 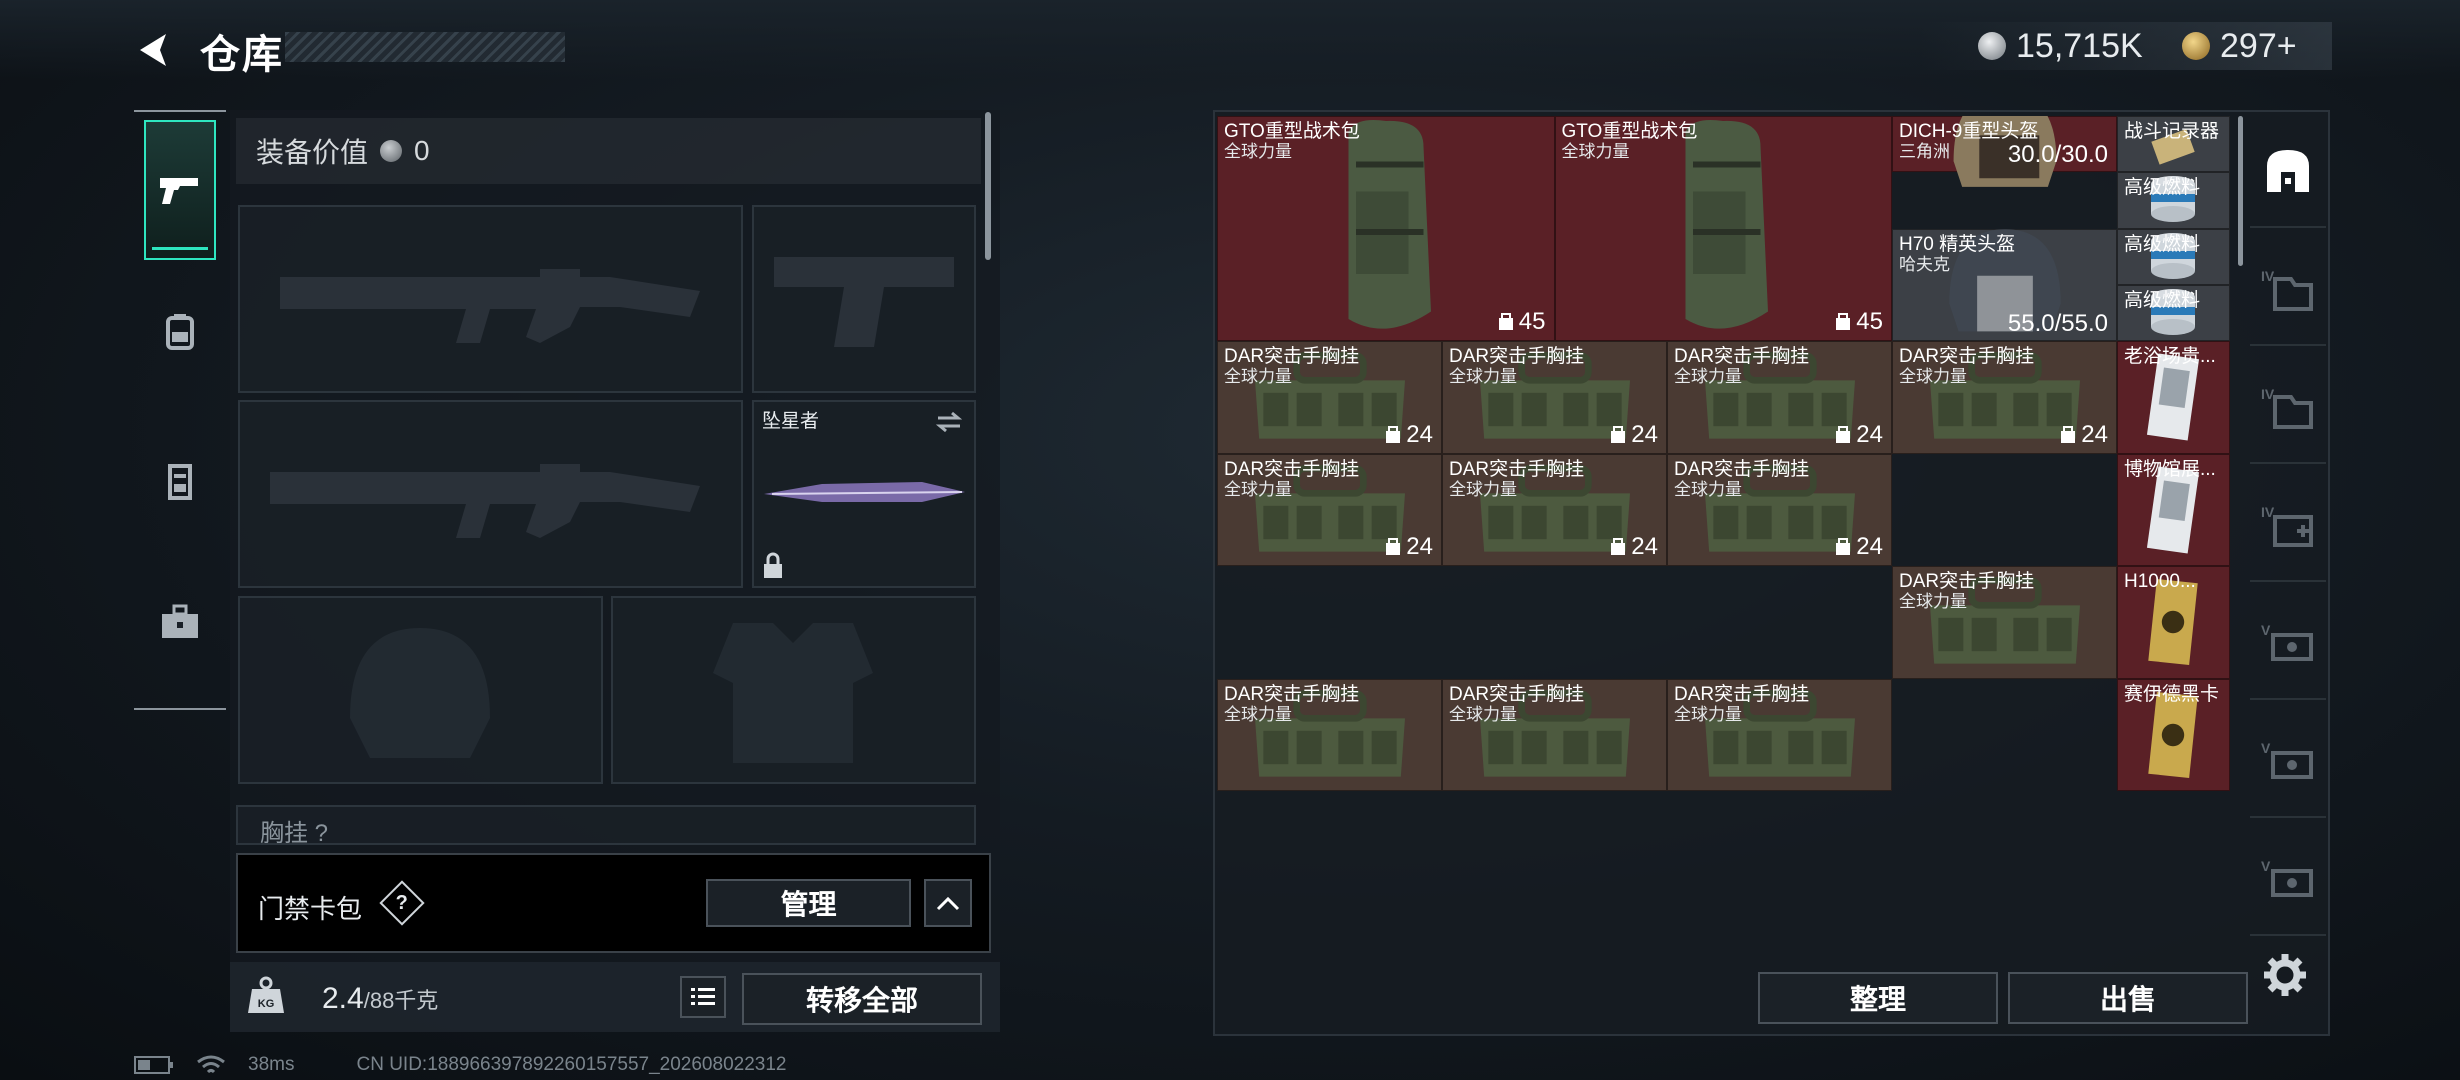 I want to click on back-arrow-icon, so click(x=154, y=50).